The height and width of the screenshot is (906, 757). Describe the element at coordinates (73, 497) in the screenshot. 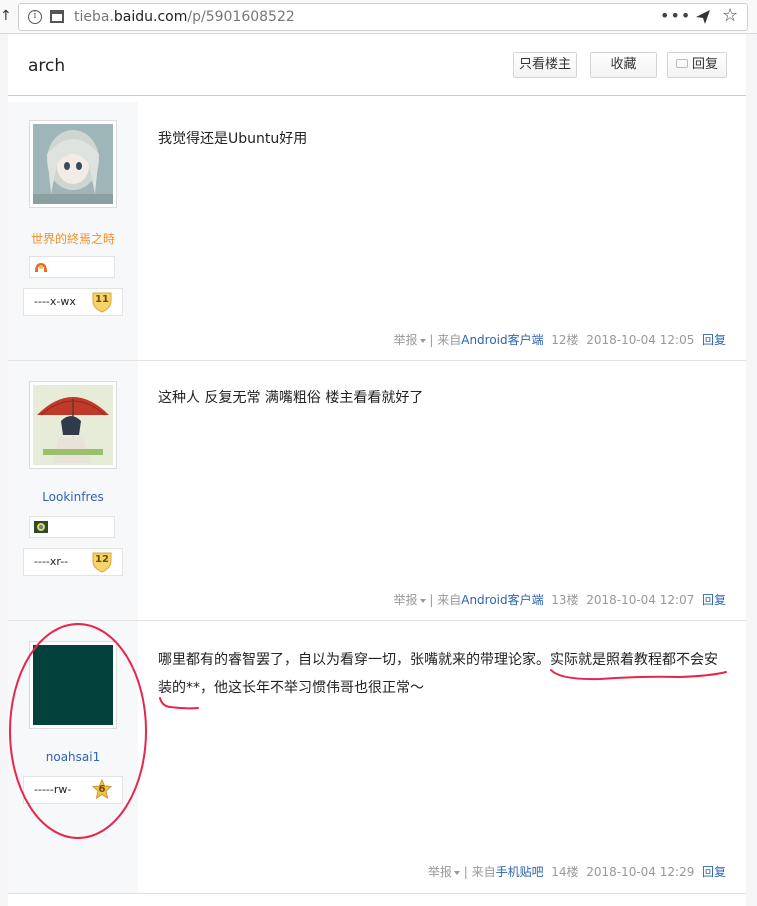

I see `username: Lookinfres` at that location.